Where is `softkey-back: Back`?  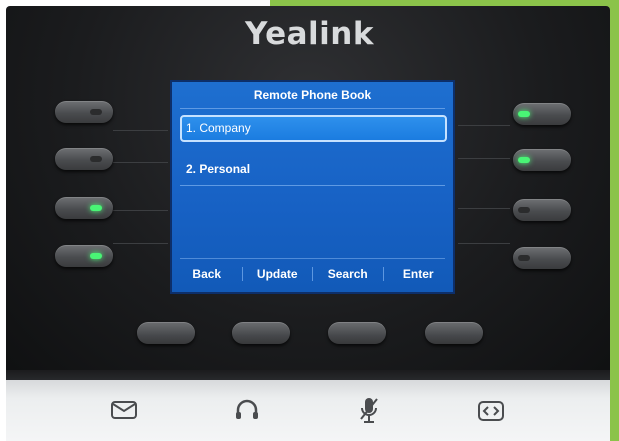
softkey-back: Back is located at coordinates (207, 274).